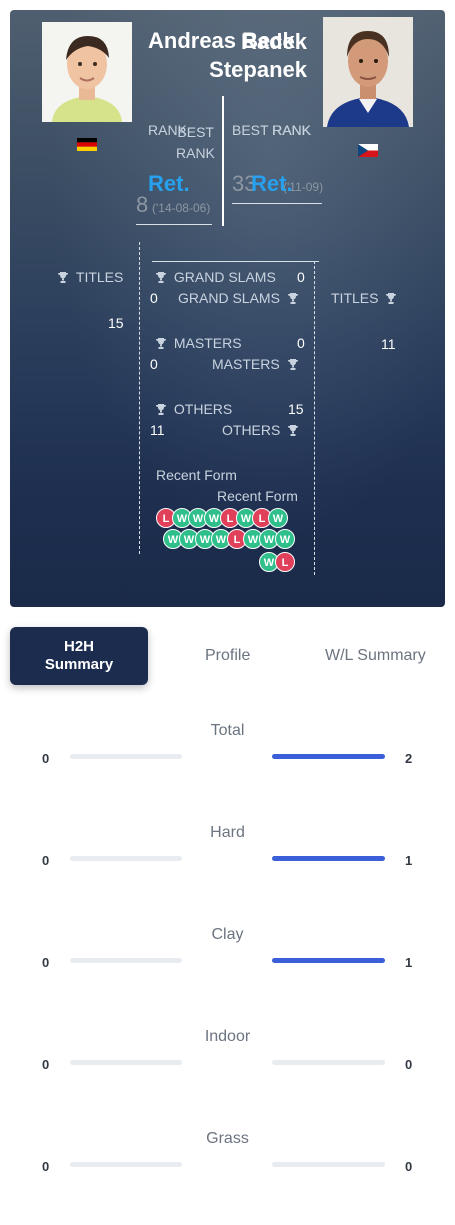  Describe the element at coordinates (169, 183) in the screenshot. I see `player1-rank-value: Ret.` at that location.